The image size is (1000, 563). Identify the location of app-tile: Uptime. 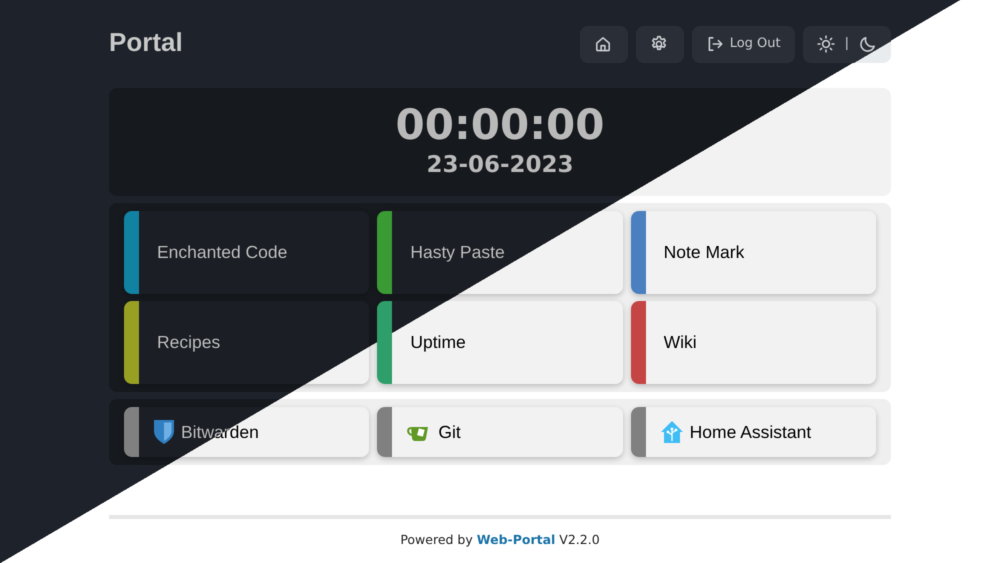
(500, 342).